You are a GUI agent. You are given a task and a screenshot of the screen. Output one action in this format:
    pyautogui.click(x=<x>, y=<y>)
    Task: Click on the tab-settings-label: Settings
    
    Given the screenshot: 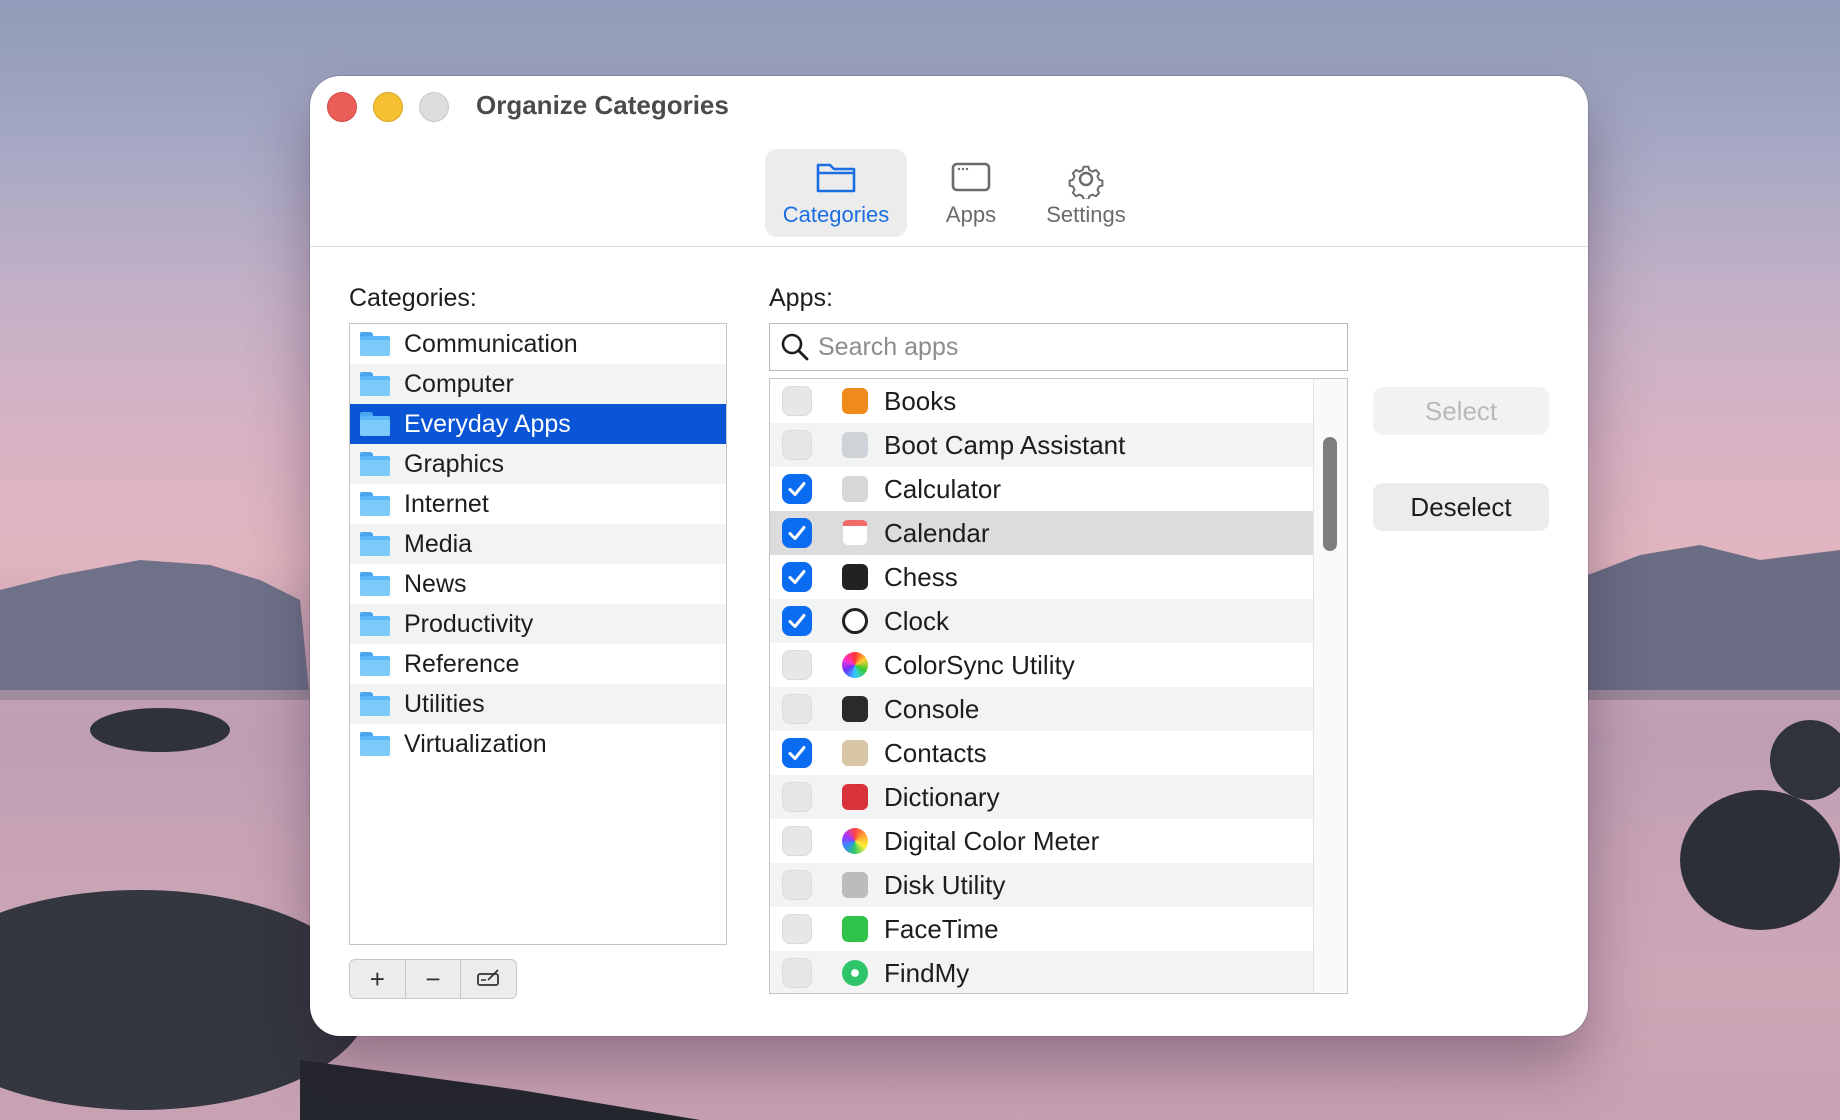 What is the action you would take?
    pyautogui.click(x=1086, y=214)
    